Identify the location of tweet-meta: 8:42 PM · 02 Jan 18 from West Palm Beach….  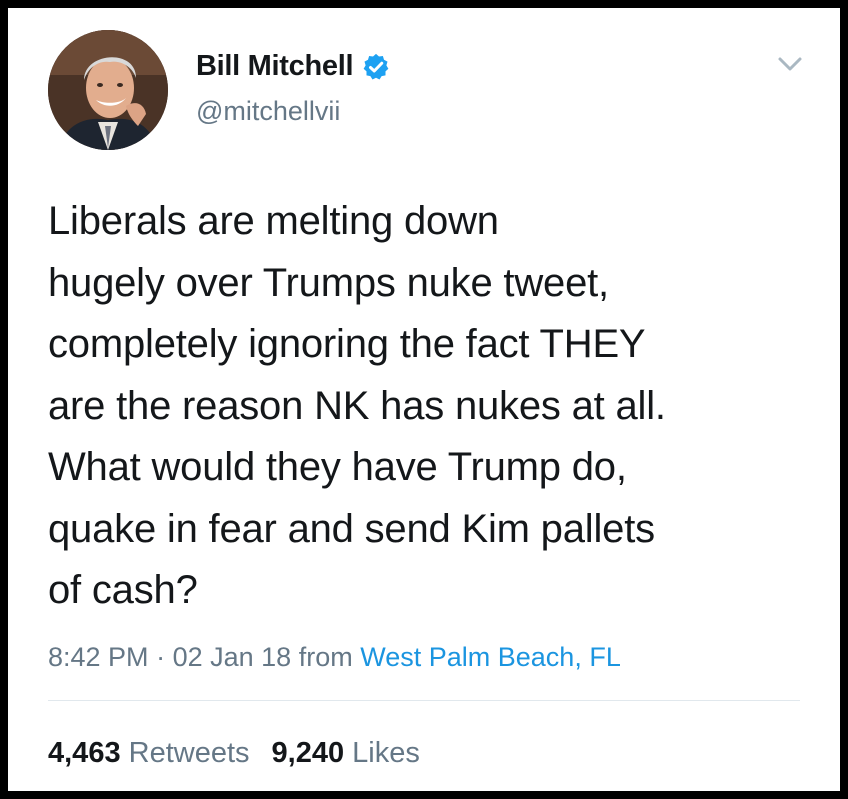
(334, 657).